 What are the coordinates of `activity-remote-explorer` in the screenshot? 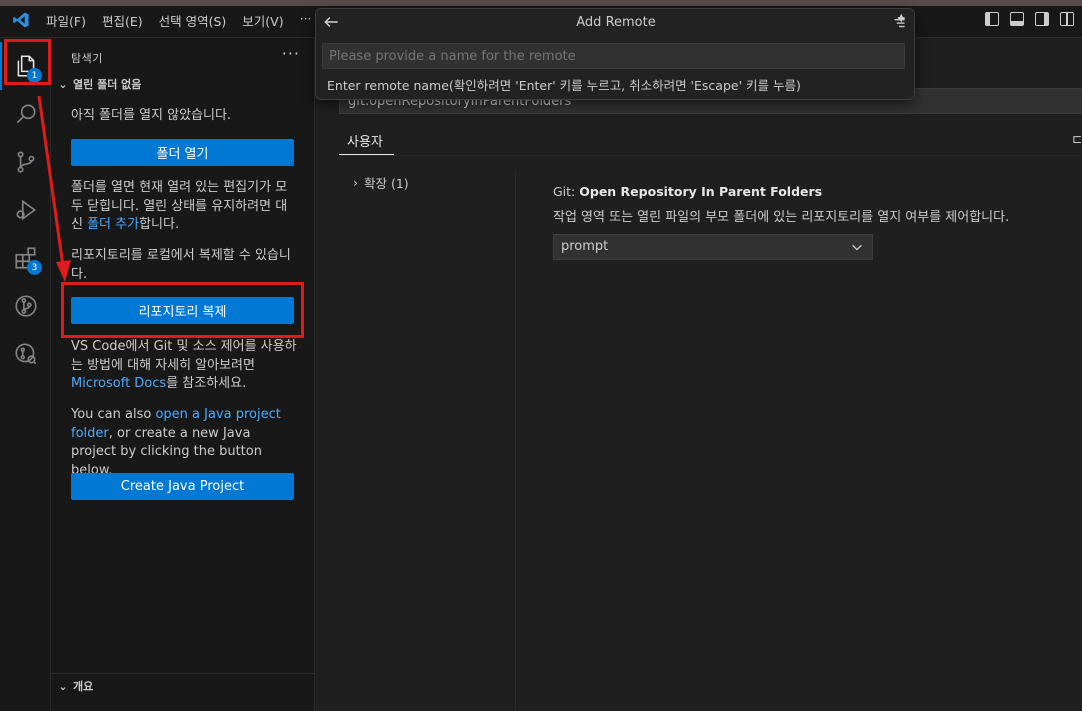 It's located at (25, 354).